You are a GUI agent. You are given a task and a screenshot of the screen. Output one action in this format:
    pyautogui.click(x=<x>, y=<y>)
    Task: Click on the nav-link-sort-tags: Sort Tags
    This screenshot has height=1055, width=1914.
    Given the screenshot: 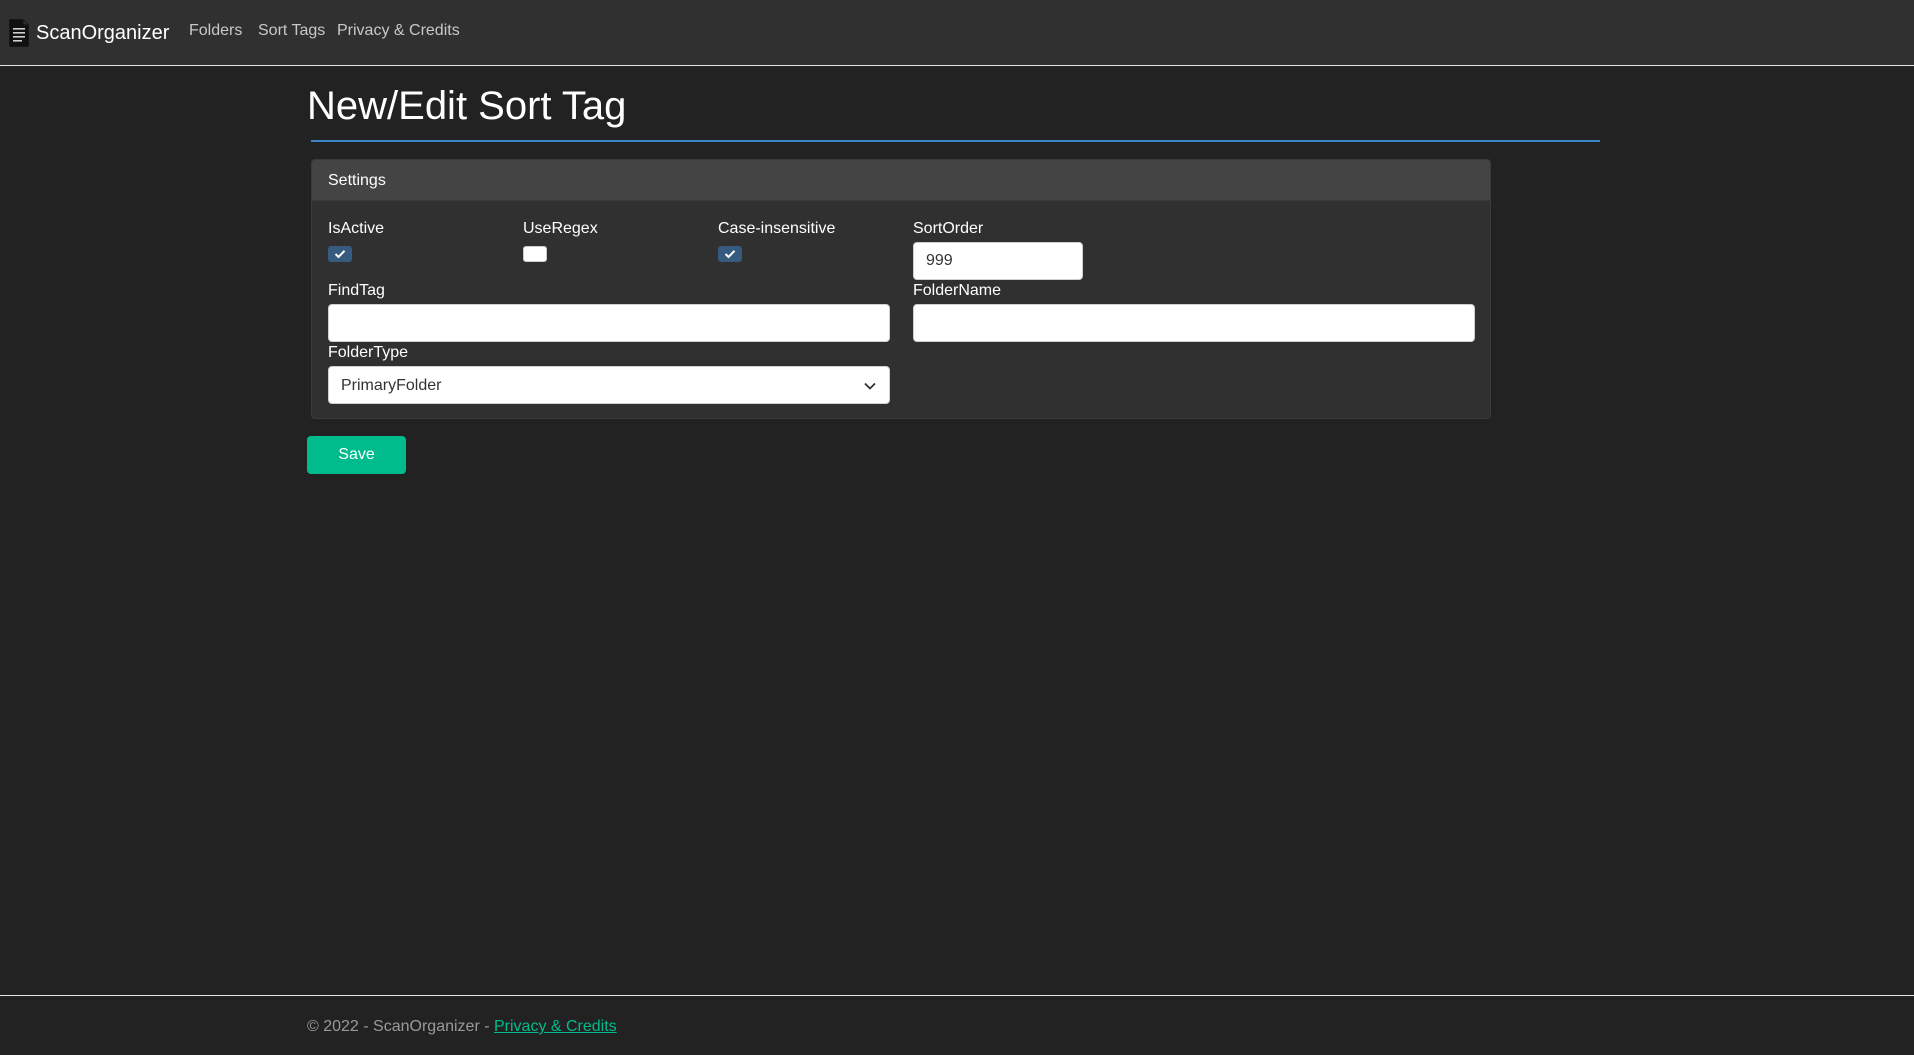 What is the action you would take?
    pyautogui.click(x=291, y=31)
    